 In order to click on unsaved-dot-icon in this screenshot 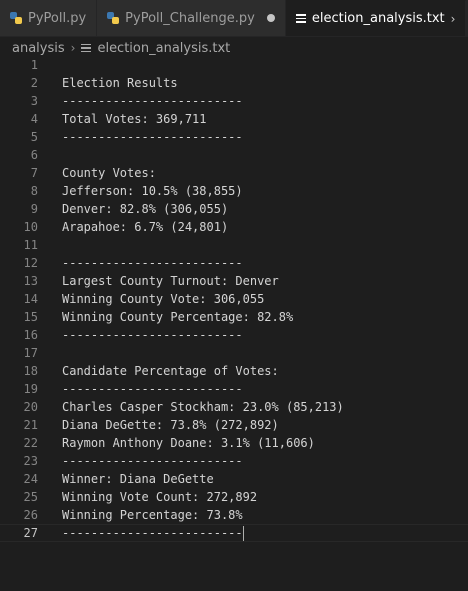, I will do `click(270, 18)`.